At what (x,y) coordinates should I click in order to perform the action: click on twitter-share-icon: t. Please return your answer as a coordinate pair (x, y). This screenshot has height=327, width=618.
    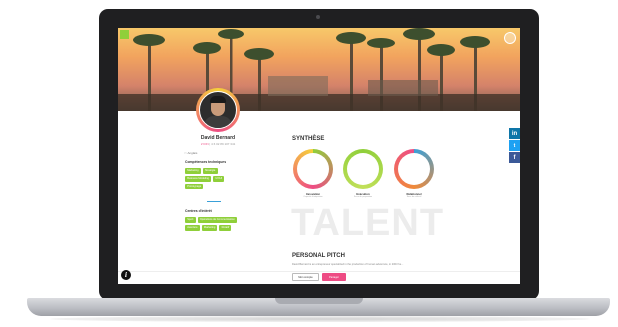
    Looking at the image, I should click on (514, 145).